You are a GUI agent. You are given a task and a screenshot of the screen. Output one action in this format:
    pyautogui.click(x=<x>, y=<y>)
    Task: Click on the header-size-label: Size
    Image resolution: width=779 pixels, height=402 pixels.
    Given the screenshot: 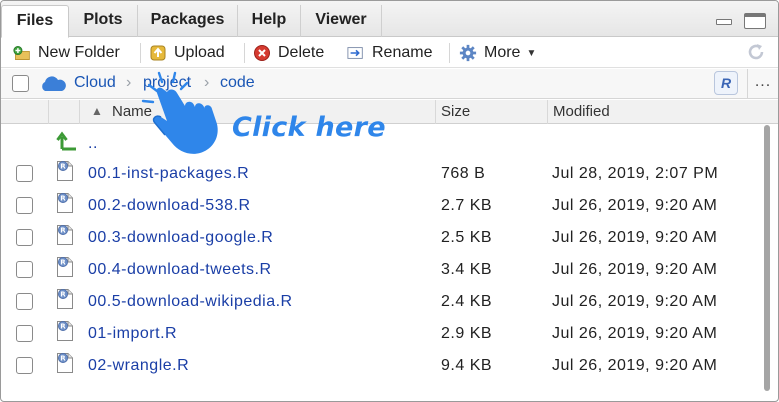 What is the action you would take?
    pyautogui.click(x=456, y=111)
    